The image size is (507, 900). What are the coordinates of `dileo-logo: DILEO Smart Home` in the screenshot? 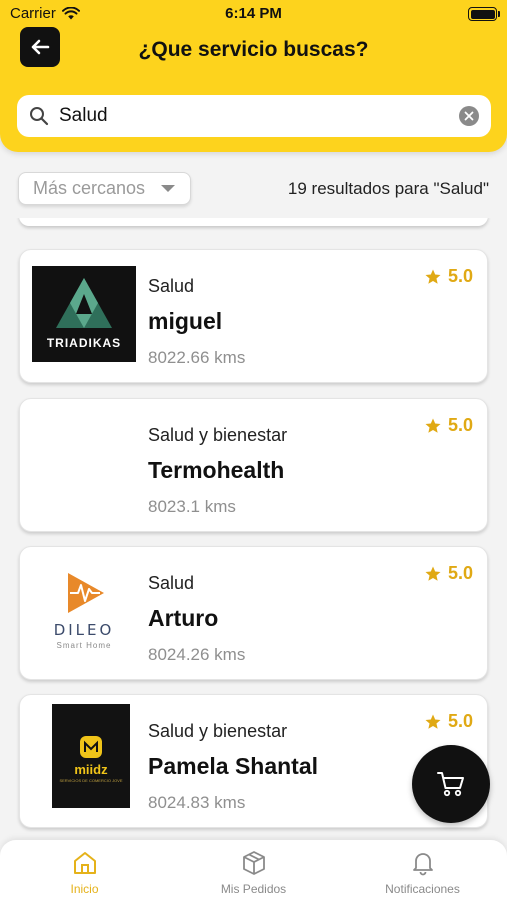 It's located at (84, 611).